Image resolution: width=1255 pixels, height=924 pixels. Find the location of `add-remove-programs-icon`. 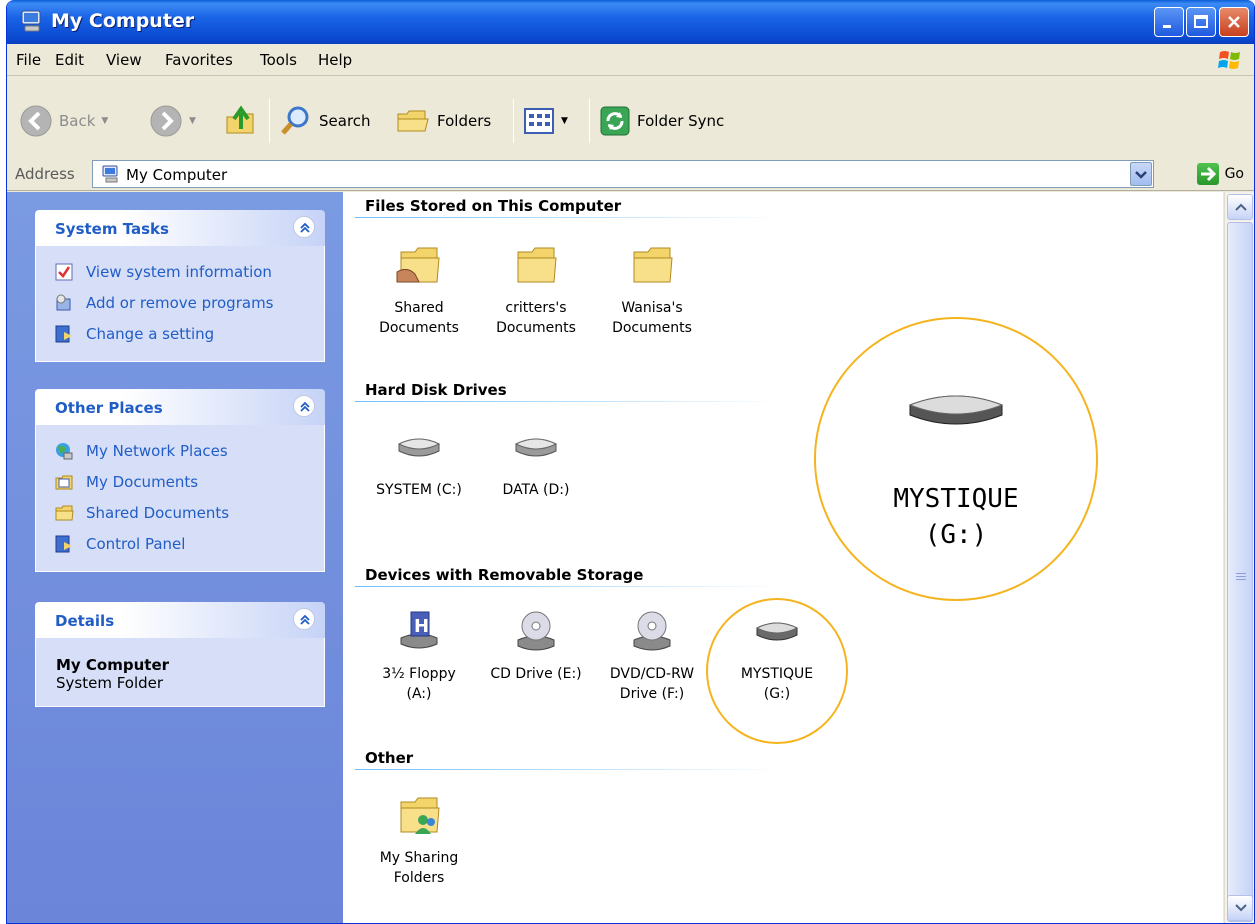

add-remove-programs-icon is located at coordinates (63, 302).